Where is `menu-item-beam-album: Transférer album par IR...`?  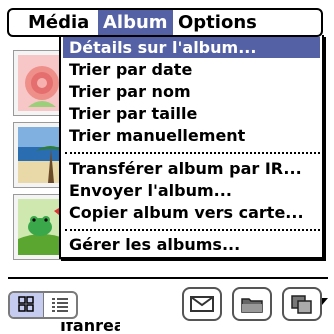
menu-item-beam-album: Transférer album par IR... is located at coordinates (191, 168).